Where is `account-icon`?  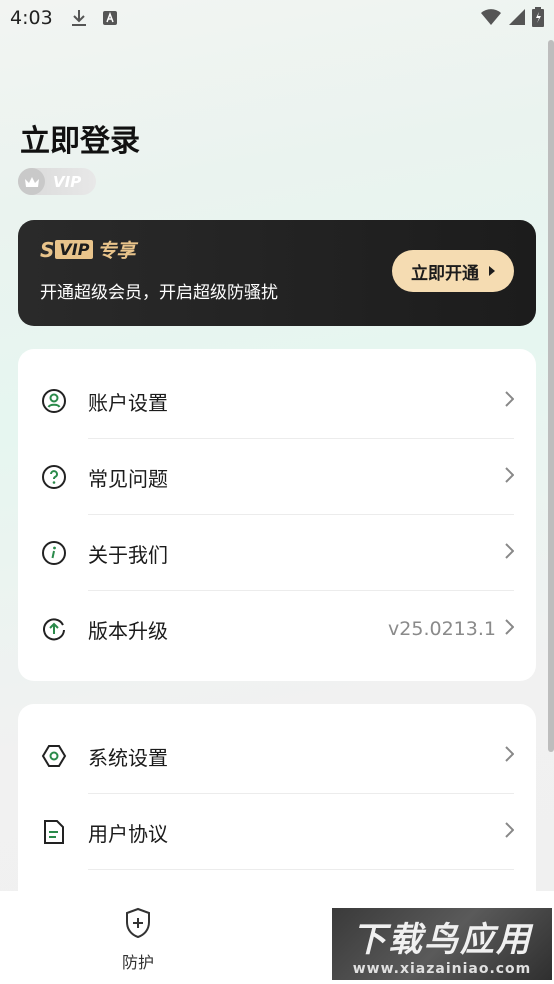 account-icon is located at coordinates (54, 401).